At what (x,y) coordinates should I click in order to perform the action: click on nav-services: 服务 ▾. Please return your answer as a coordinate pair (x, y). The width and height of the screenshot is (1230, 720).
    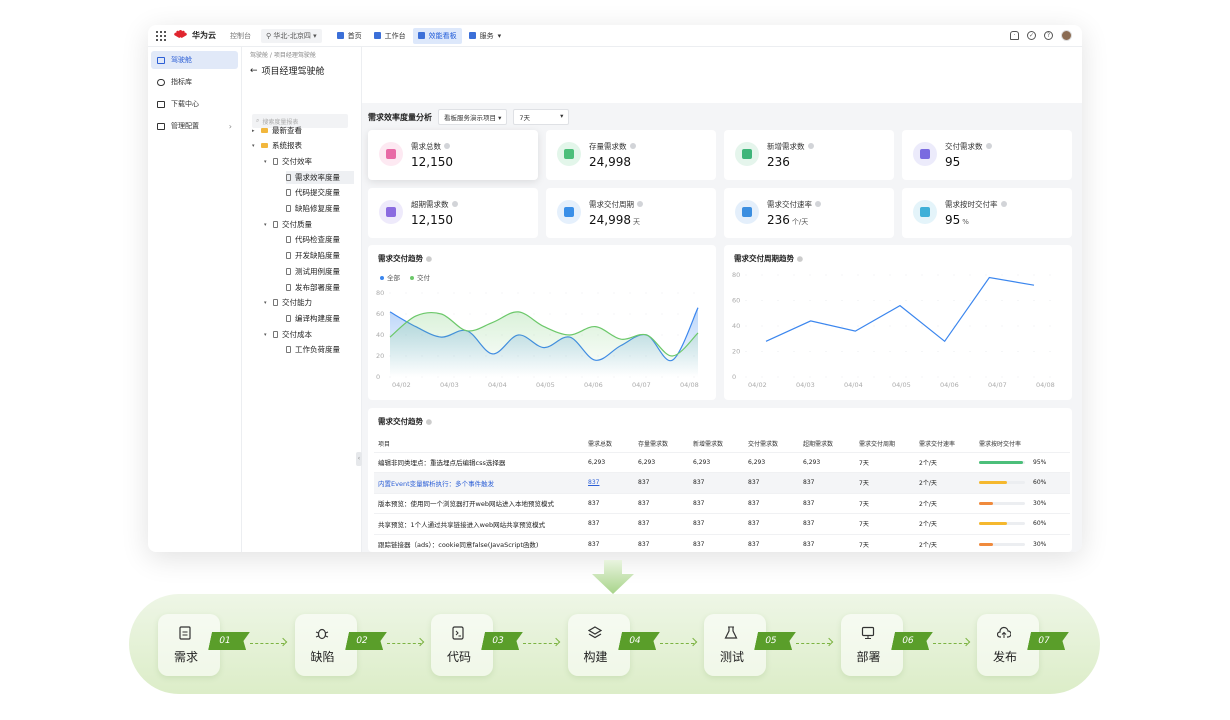
    Looking at the image, I should click on (485, 36).